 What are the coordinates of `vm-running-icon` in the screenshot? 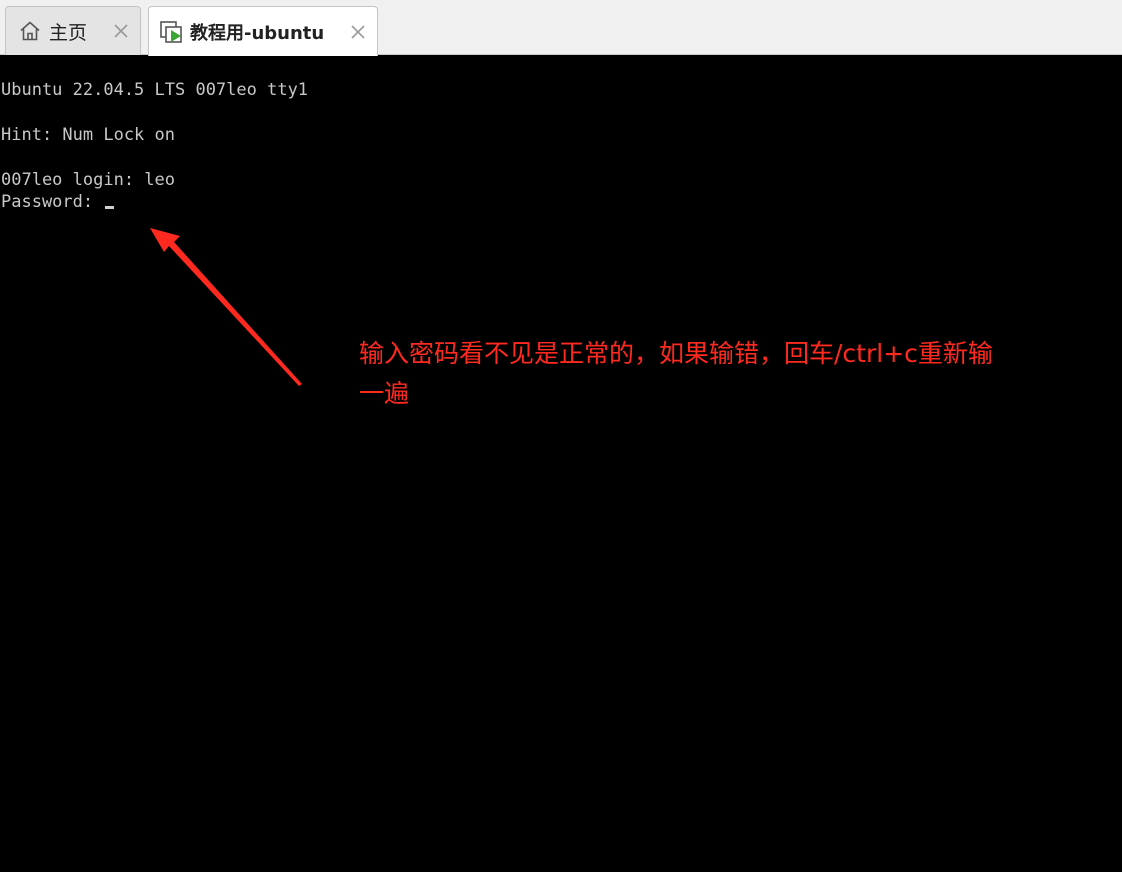 It's located at (171, 32).